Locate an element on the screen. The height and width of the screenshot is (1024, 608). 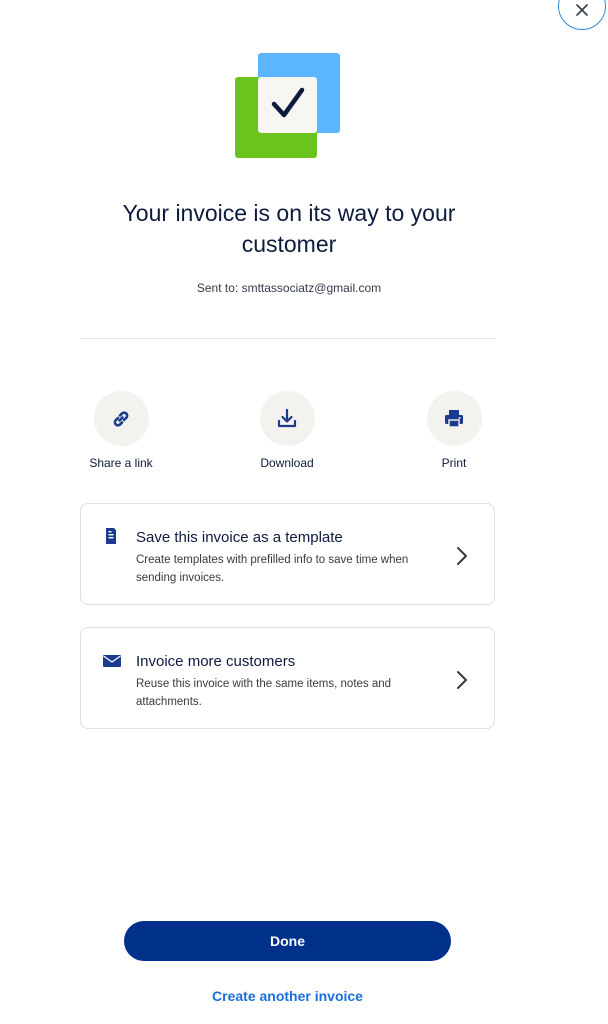
print-button: Print is located at coordinates (454, 430).